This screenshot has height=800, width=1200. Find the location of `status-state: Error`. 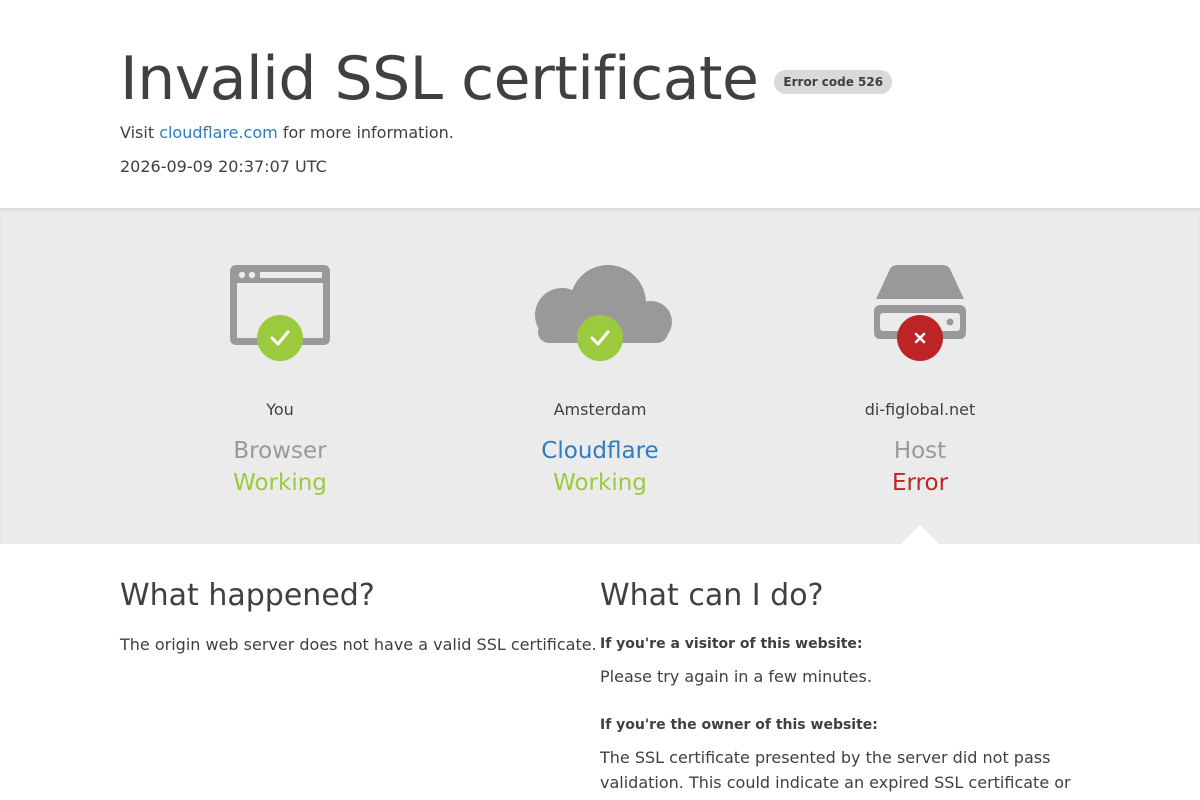

status-state: Error is located at coordinates (920, 483).